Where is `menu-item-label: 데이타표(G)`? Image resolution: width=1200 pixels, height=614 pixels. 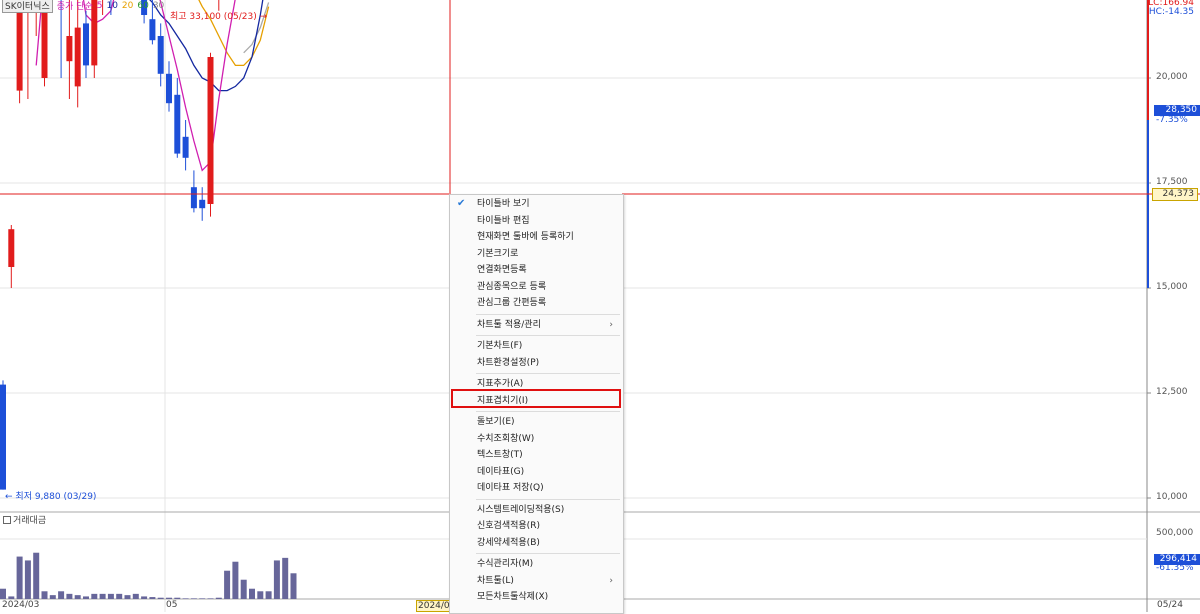 menu-item-label: 데이타표(G) is located at coordinates (501, 471).